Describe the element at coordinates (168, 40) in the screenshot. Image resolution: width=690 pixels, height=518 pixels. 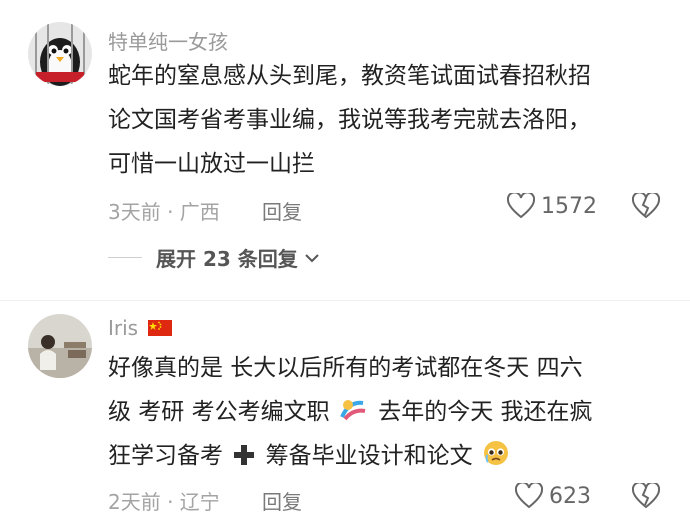
I see `username: 特单纯一女孩` at that location.